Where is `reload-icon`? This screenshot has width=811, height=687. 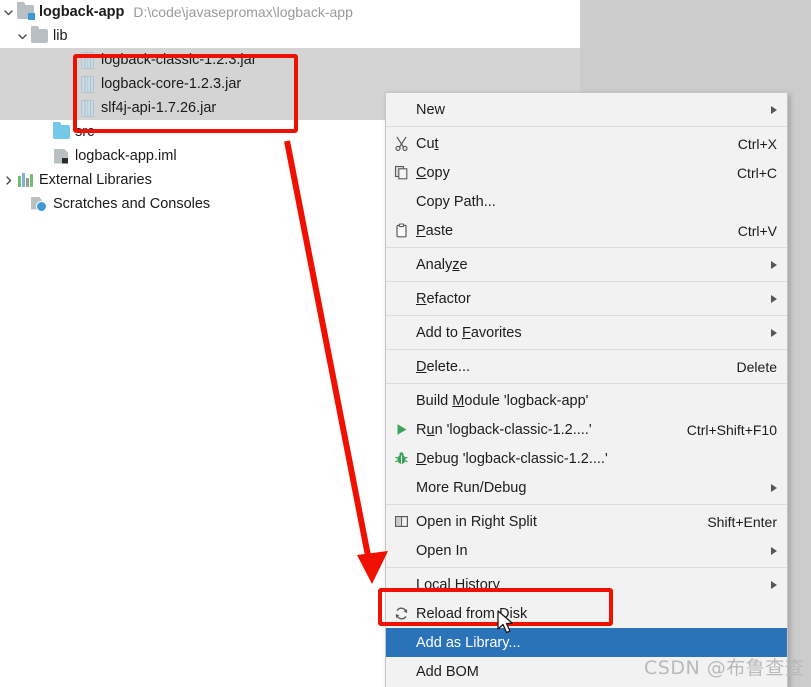
reload-icon is located at coordinates (401, 613).